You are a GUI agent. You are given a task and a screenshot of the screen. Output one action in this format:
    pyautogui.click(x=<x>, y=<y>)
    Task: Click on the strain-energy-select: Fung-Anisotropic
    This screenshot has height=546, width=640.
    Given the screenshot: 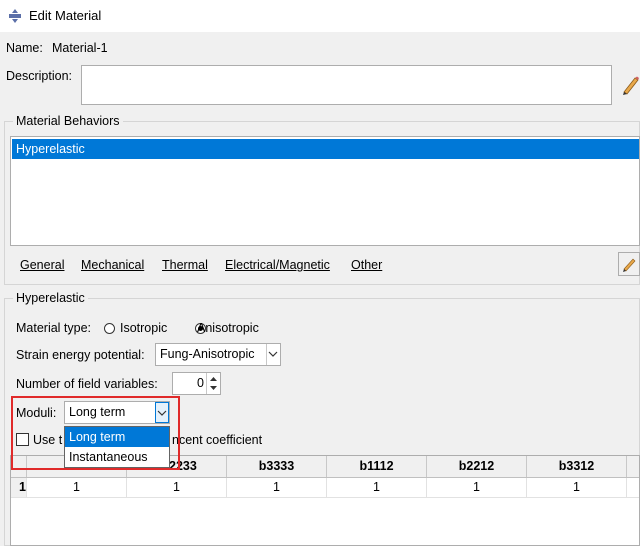 What is the action you would take?
    pyautogui.click(x=218, y=354)
    